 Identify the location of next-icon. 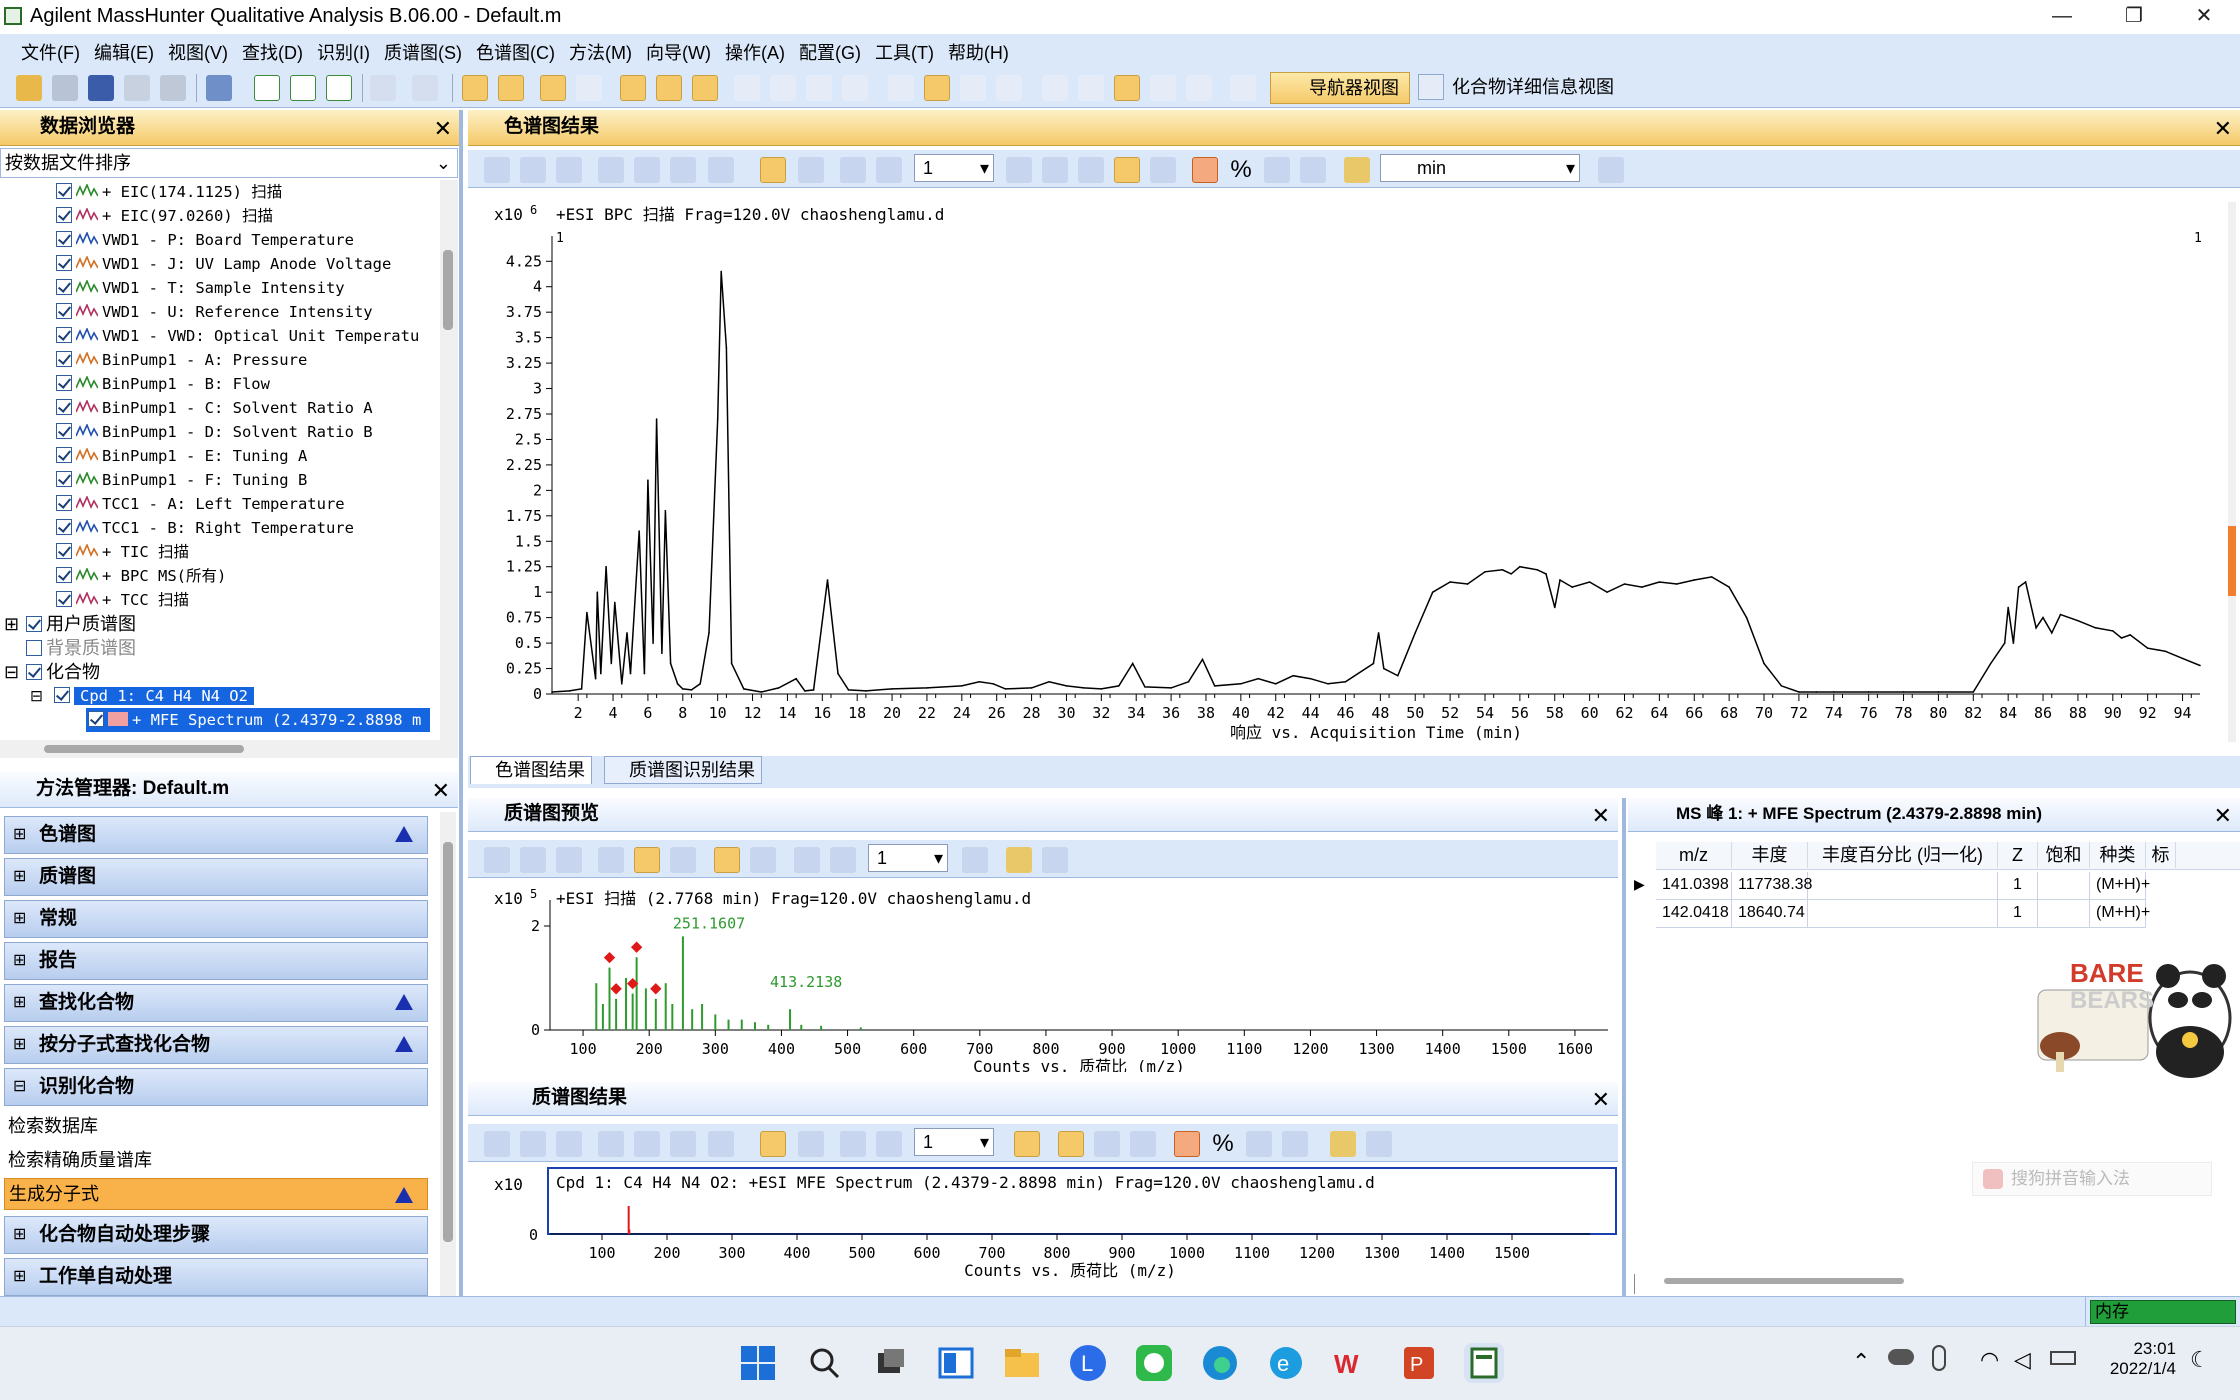
(843, 860).